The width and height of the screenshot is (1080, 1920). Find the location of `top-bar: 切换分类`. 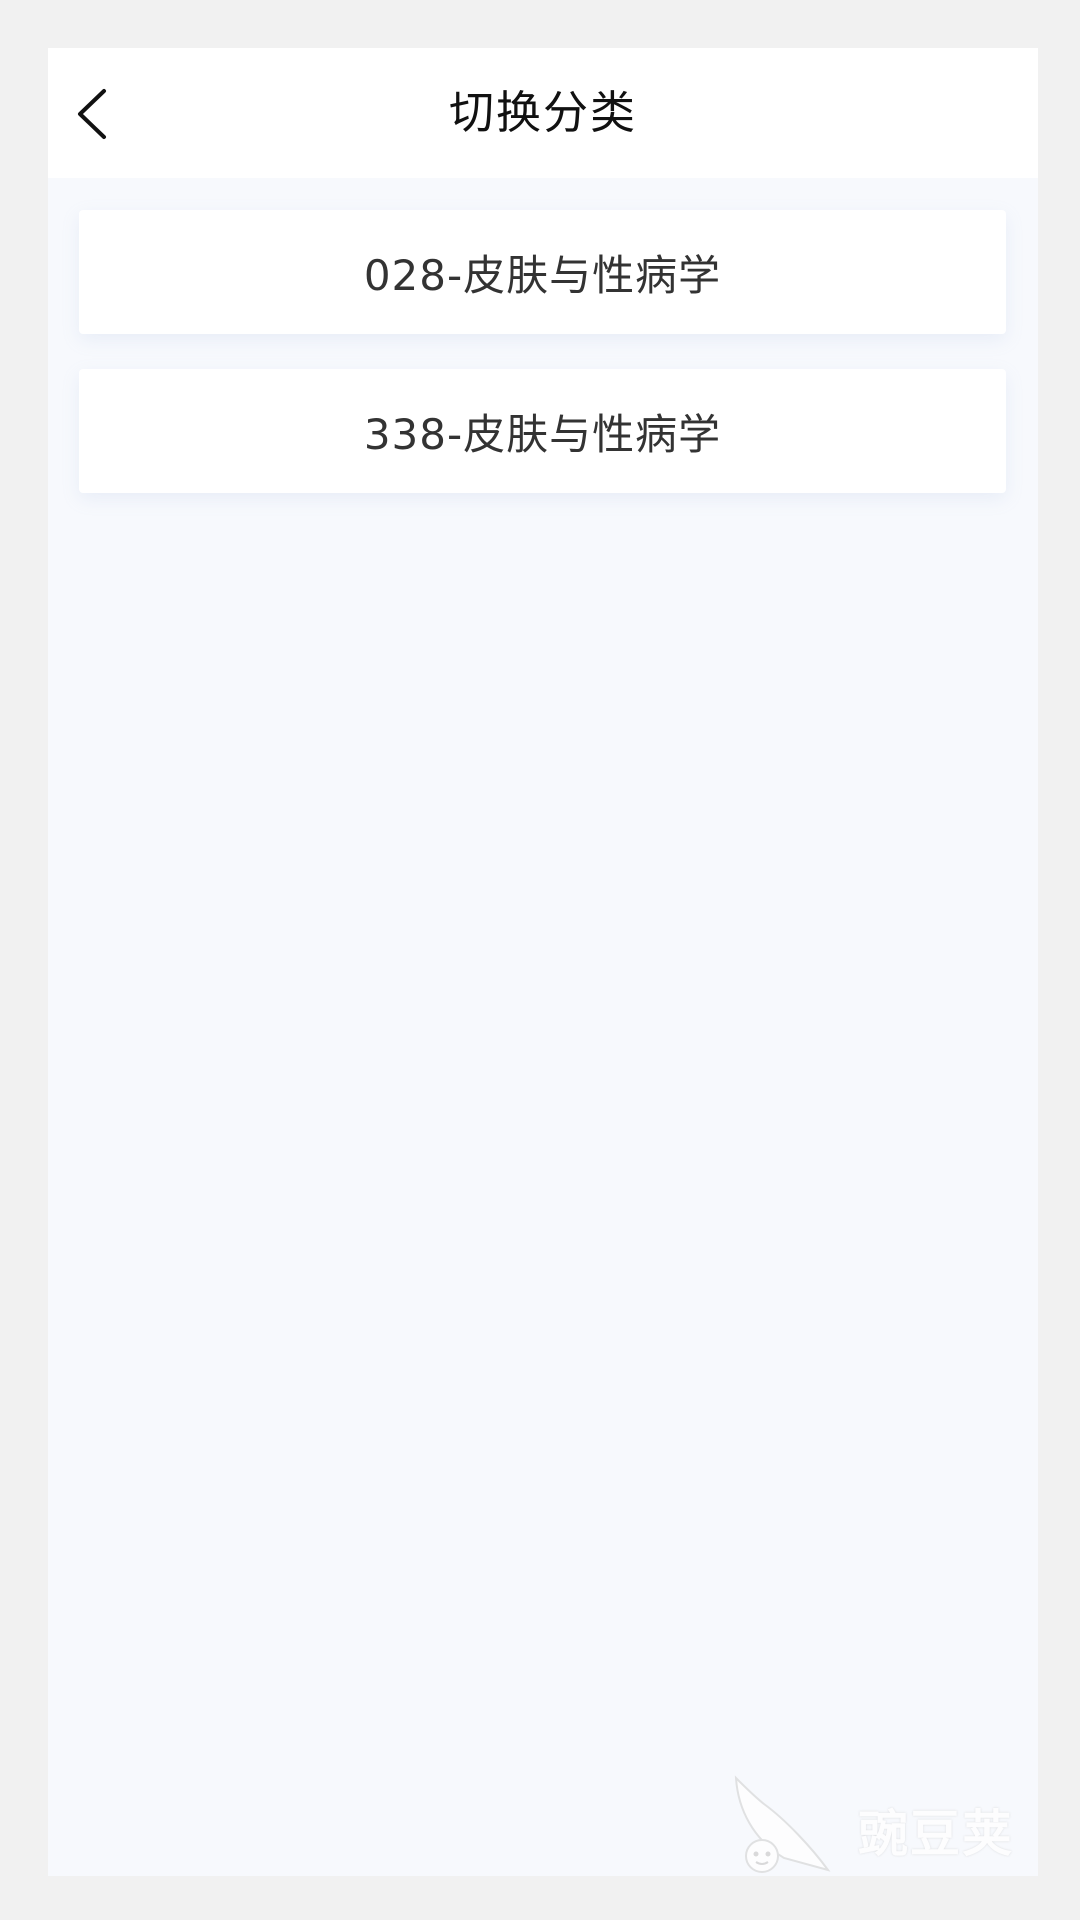

top-bar: 切换分类 is located at coordinates (543, 113).